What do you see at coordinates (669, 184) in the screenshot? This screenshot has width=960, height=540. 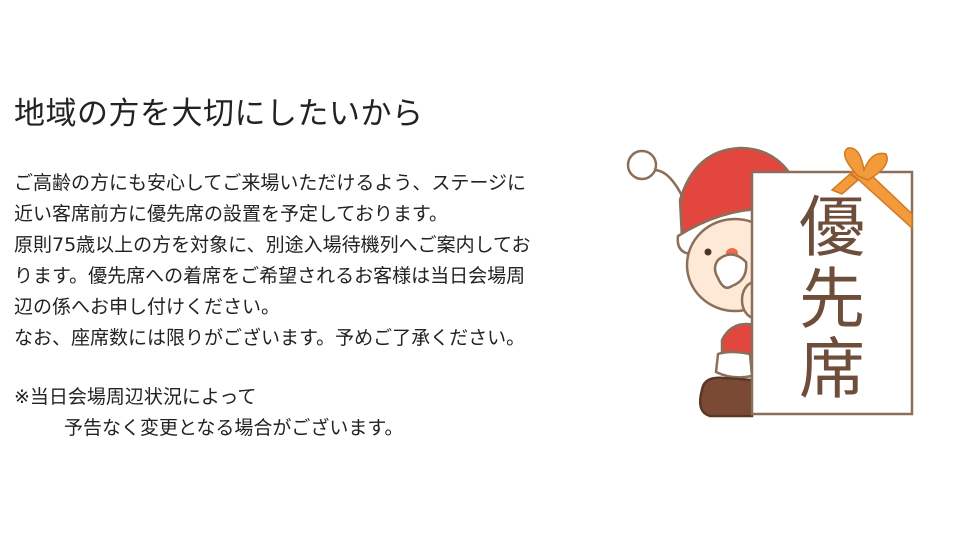 I see `hat-tip` at bounding box center [669, 184].